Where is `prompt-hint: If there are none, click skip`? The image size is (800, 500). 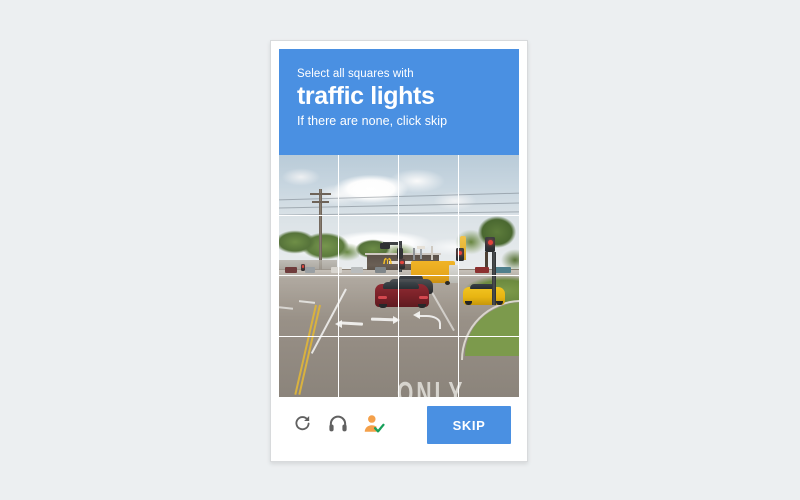 prompt-hint: If there are none, click skip is located at coordinates (372, 121).